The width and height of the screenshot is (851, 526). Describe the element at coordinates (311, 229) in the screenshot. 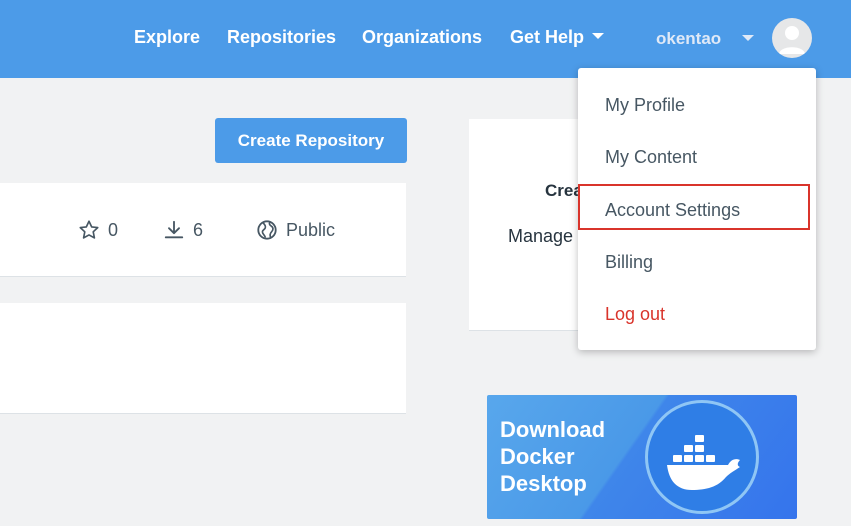

I see `visibility-label: Public` at that location.